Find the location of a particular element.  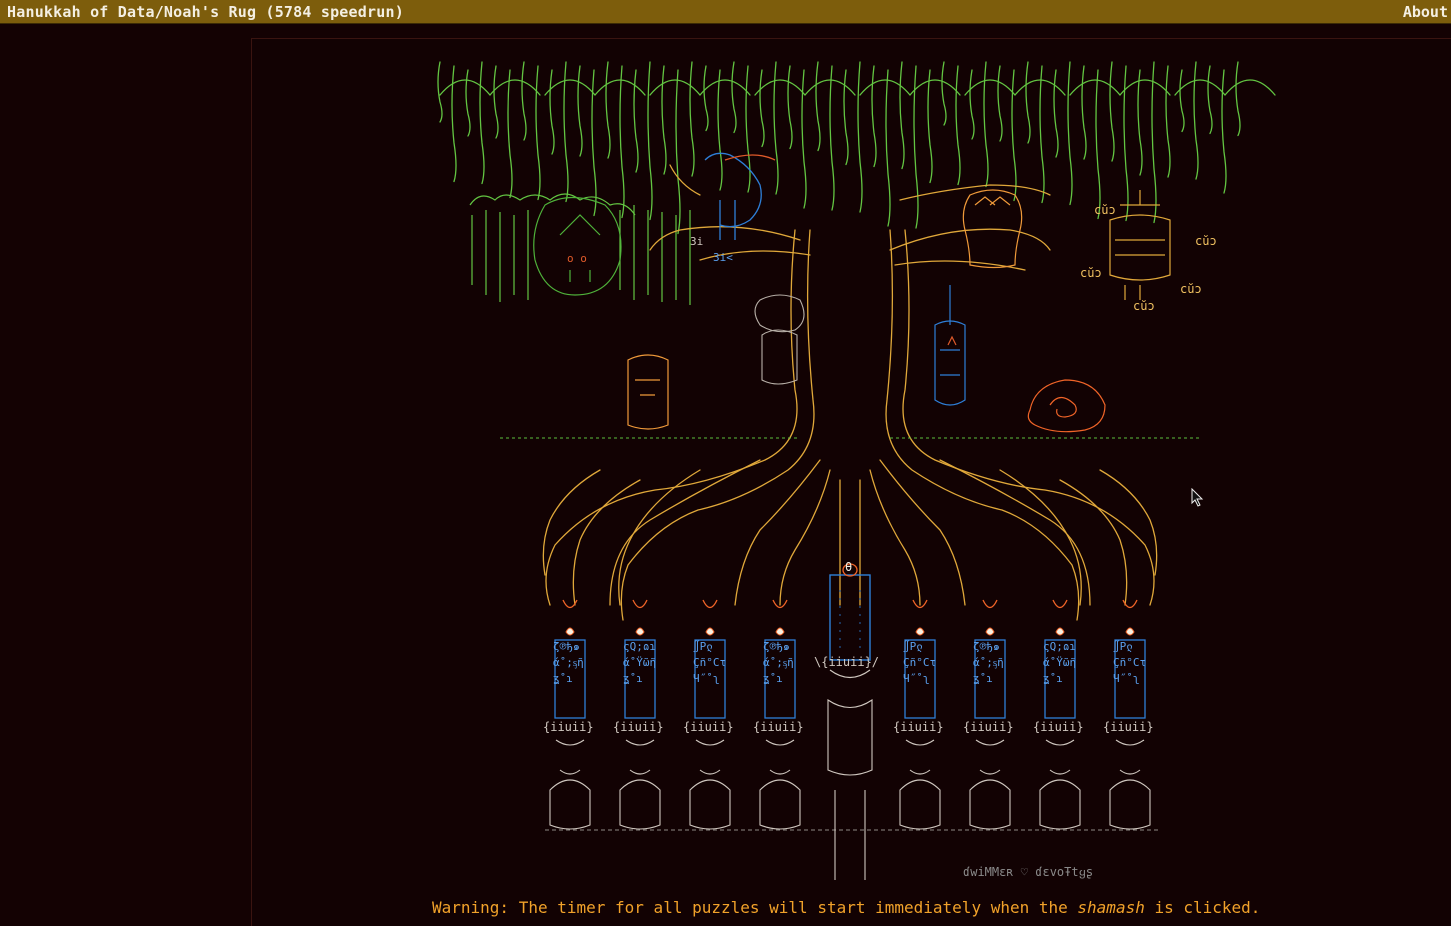

warning-emphasis: shamash is located at coordinates (1111, 907).